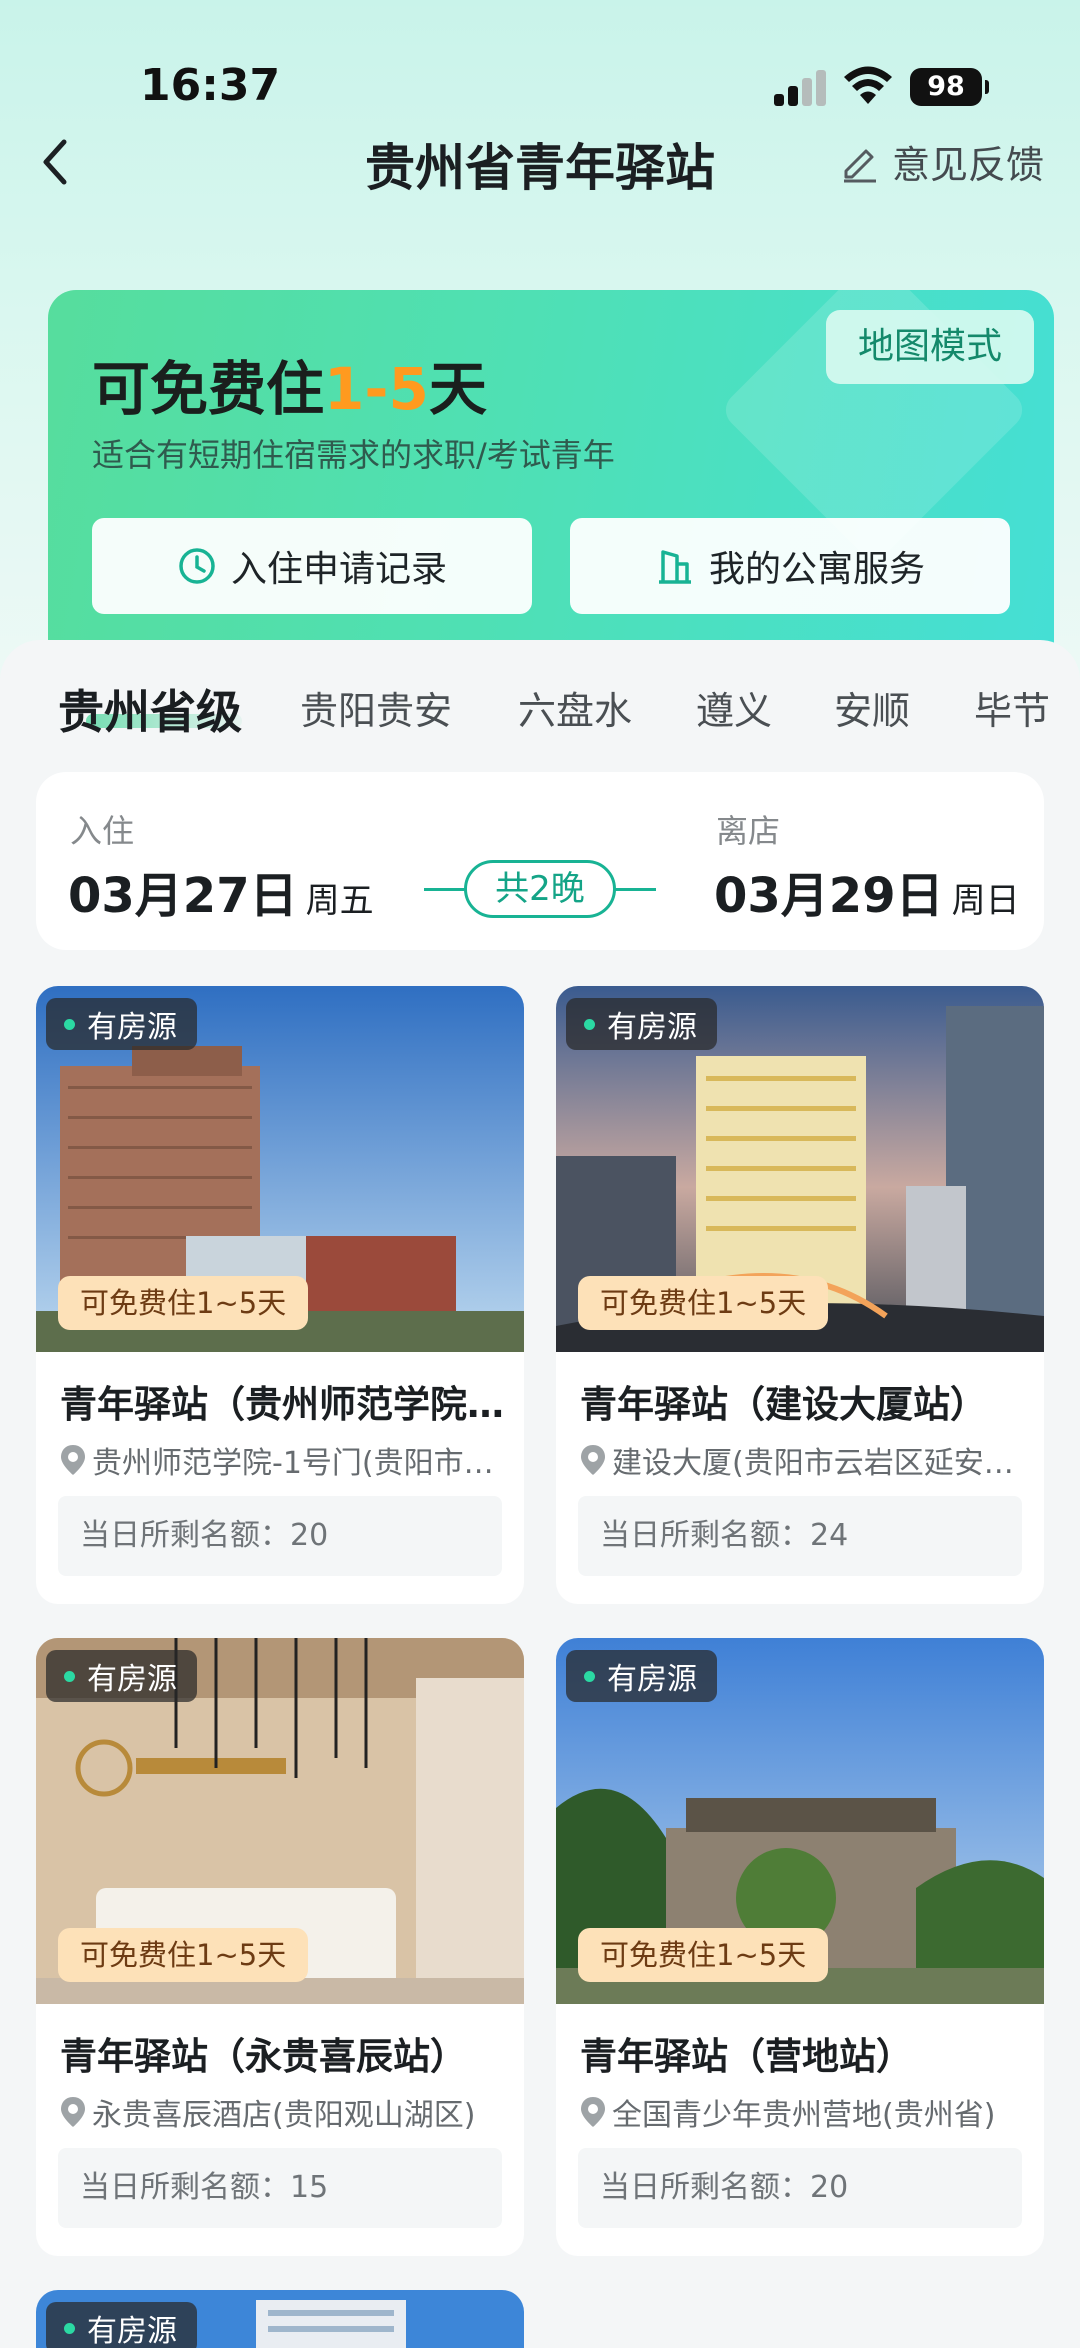 The height and width of the screenshot is (2348, 1080). What do you see at coordinates (801, 88) in the screenshot?
I see `signal-icon` at bounding box center [801, 88].